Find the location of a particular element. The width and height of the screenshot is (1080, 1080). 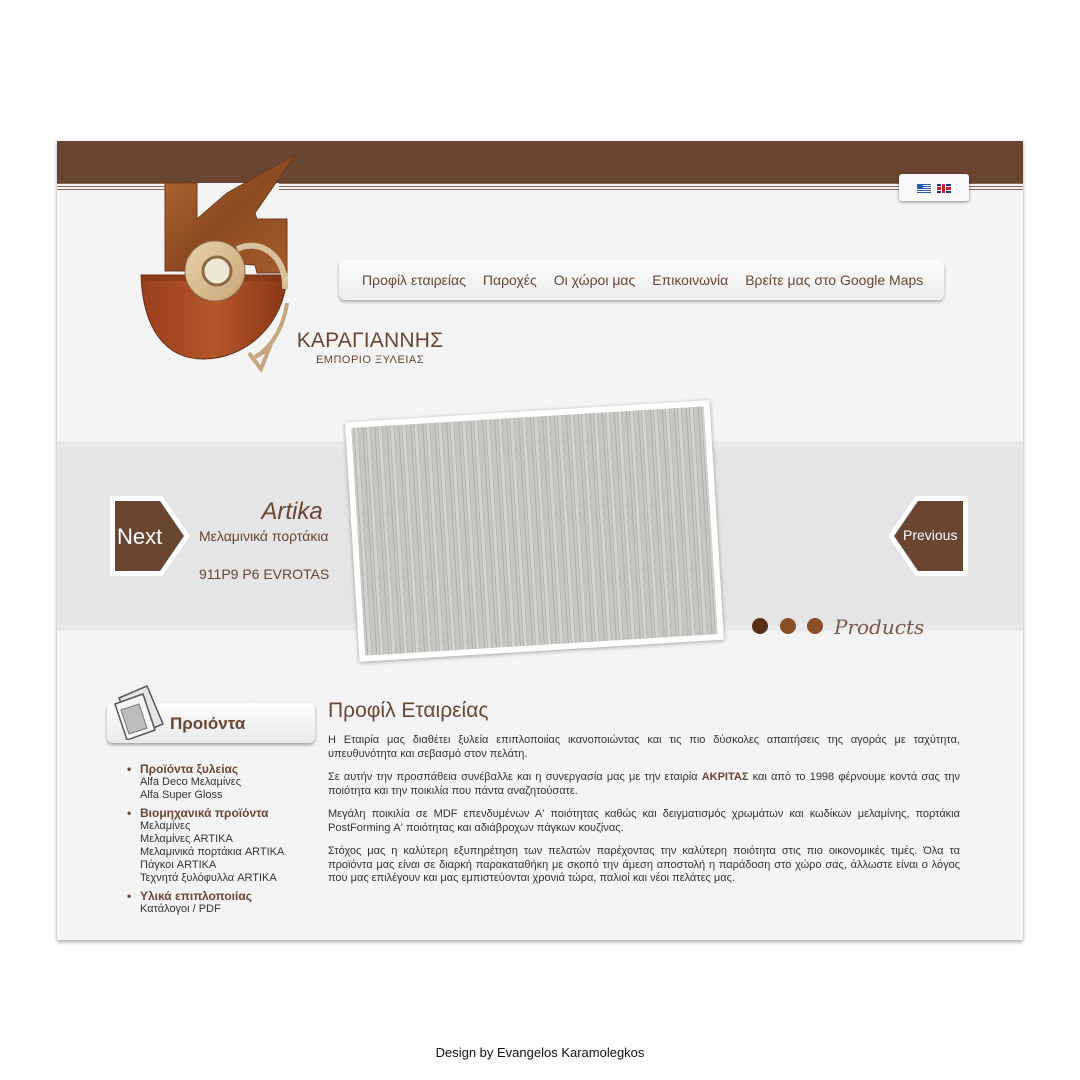

previous-button: Previous is located at coordinates (928, 536).